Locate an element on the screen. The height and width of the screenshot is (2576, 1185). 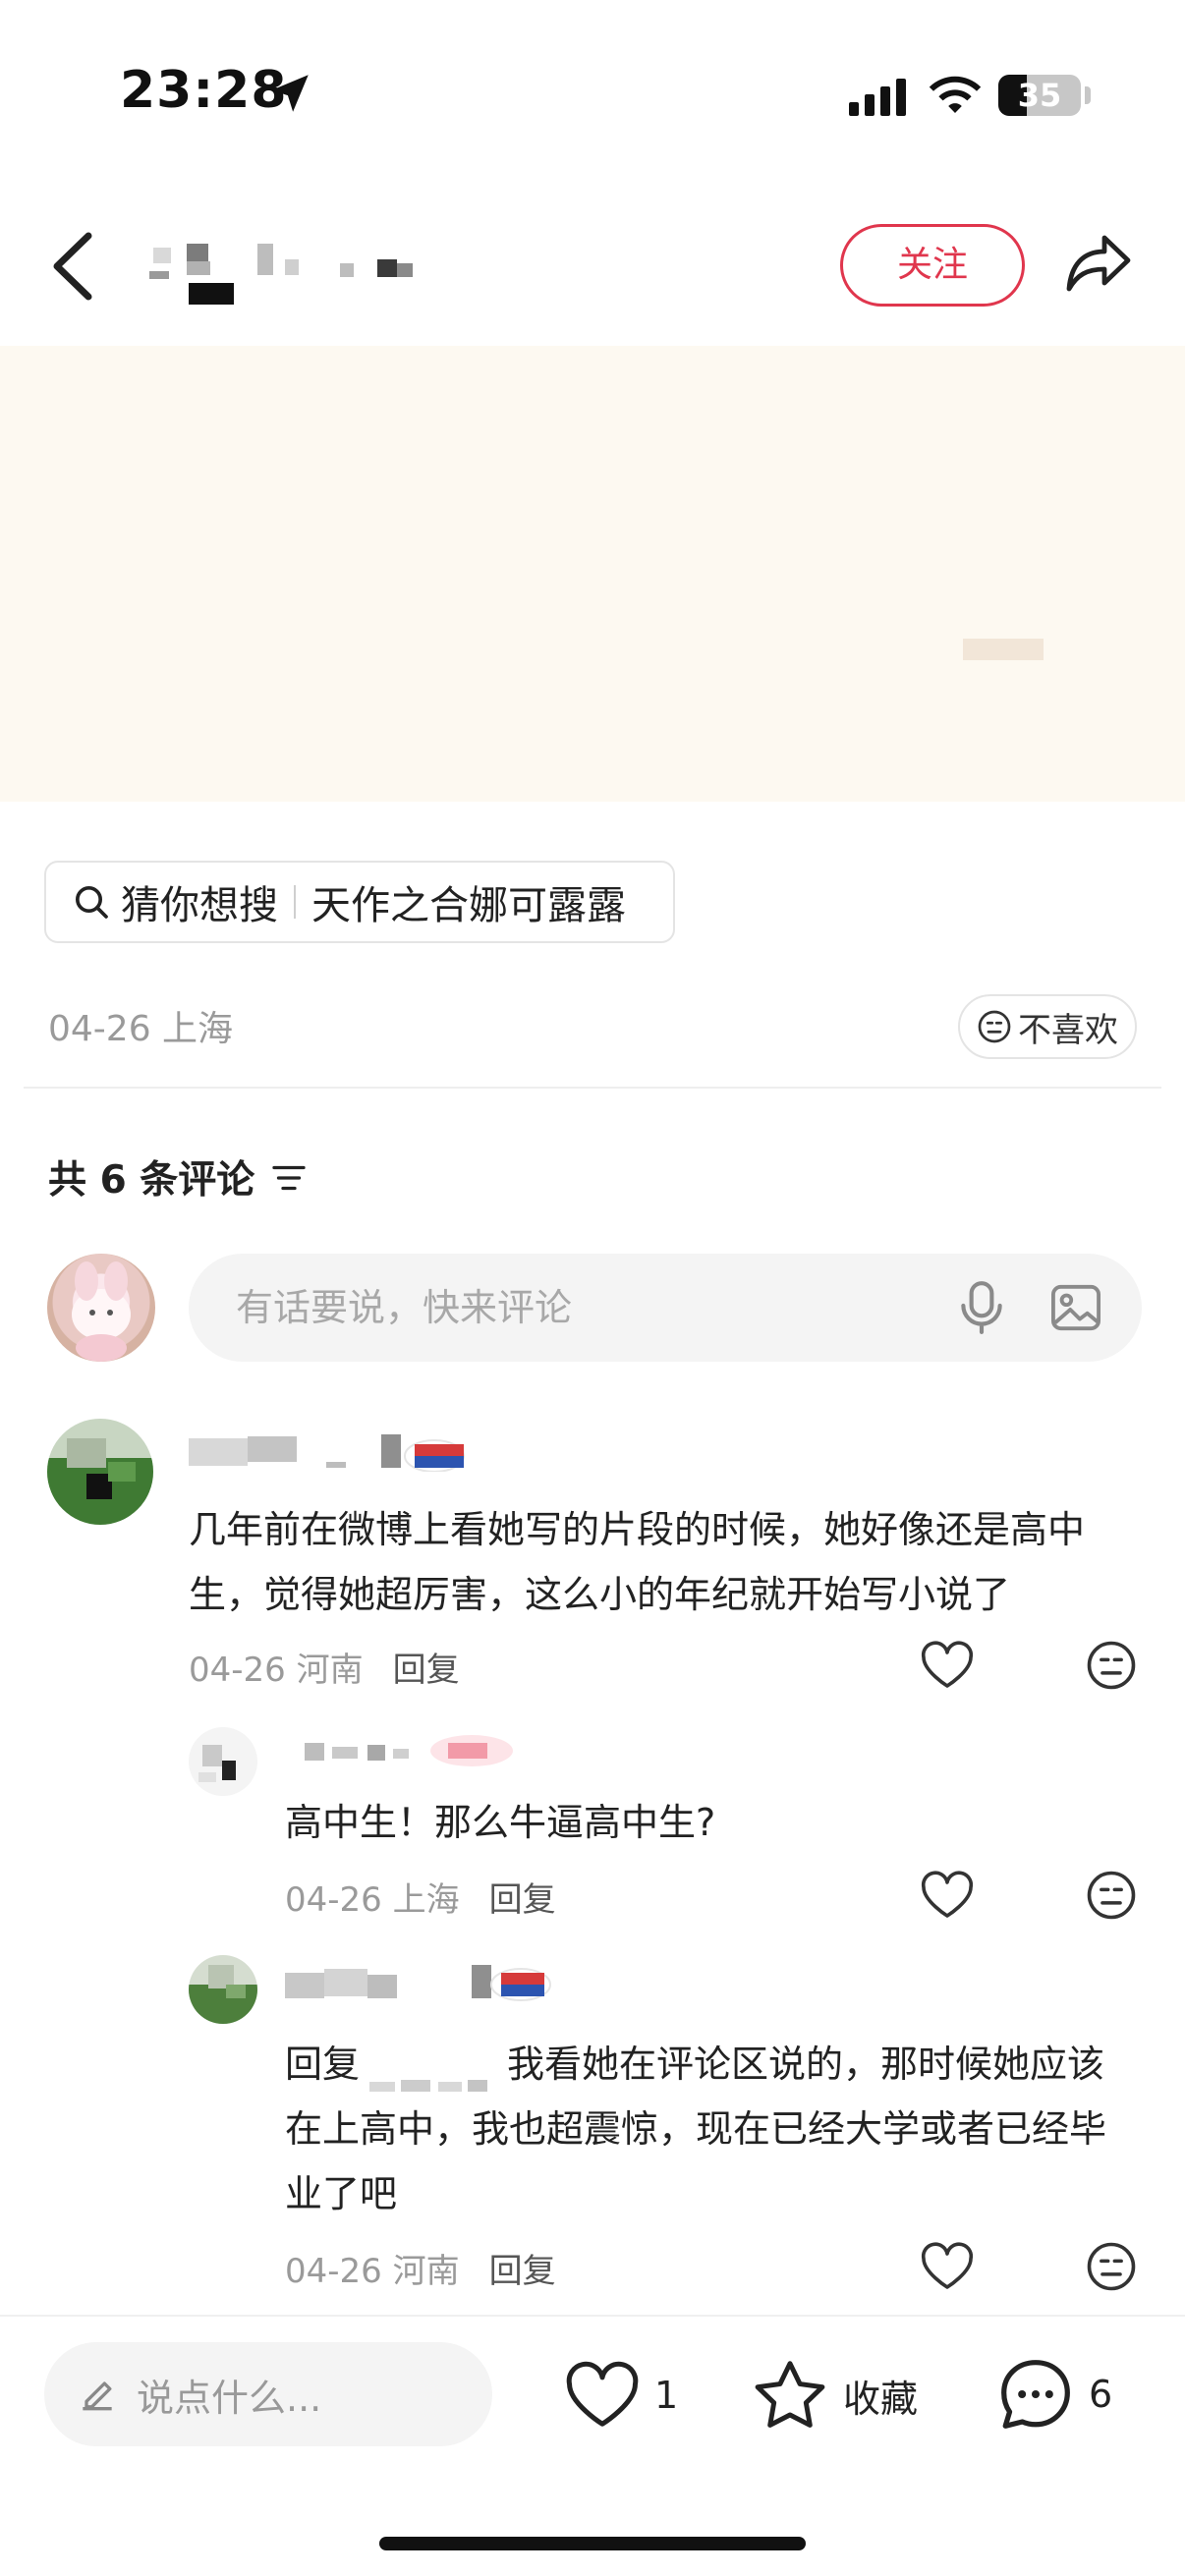
reply-date-location: 04-26 河南 is located at coordinates (373, 2271).